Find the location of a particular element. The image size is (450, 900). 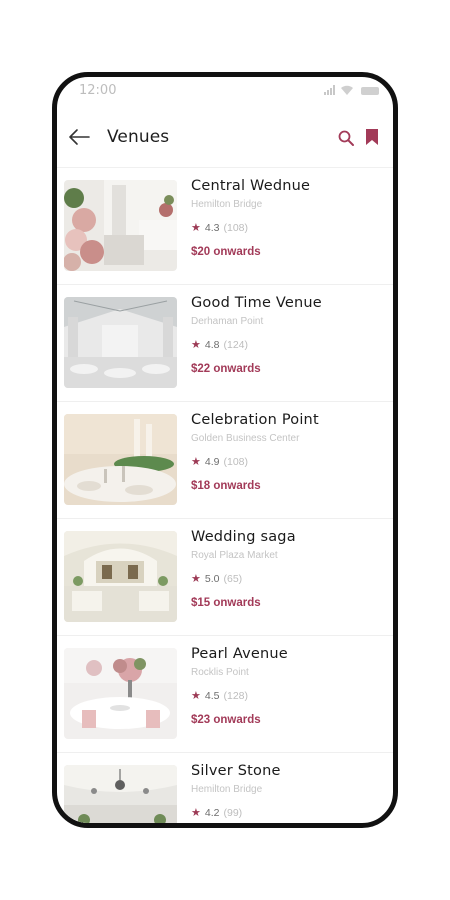

status-time: 12:00 is located at coordinates (98, 90).